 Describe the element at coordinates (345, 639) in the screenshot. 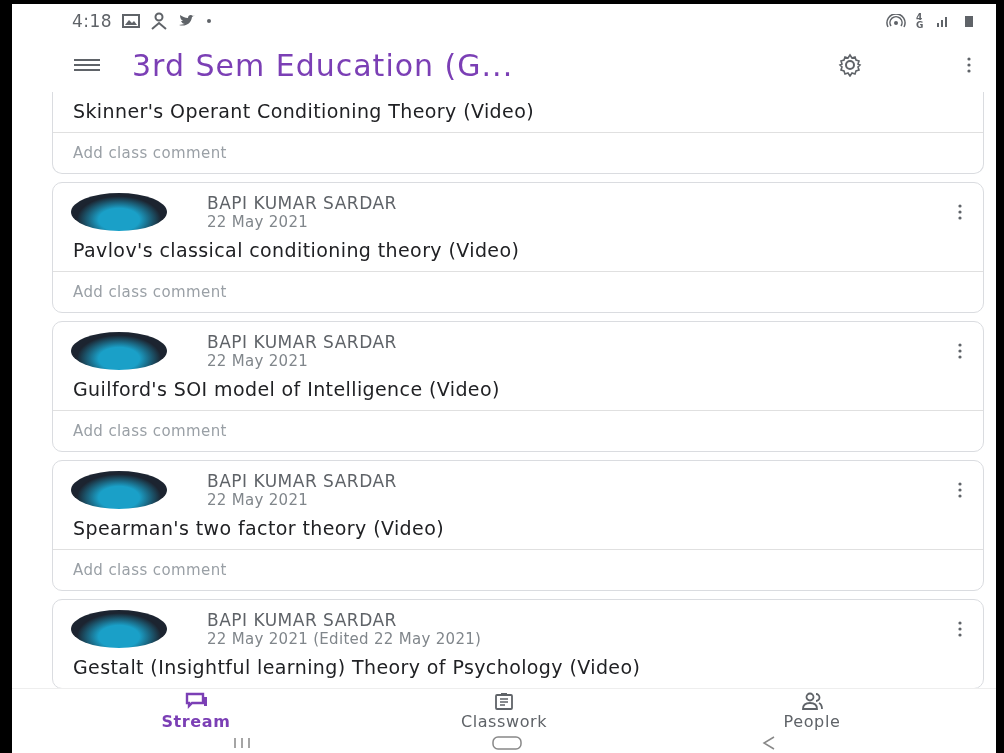

I see `post-date: 22 May 2021 (Edited 22 May 2021)` at that location.